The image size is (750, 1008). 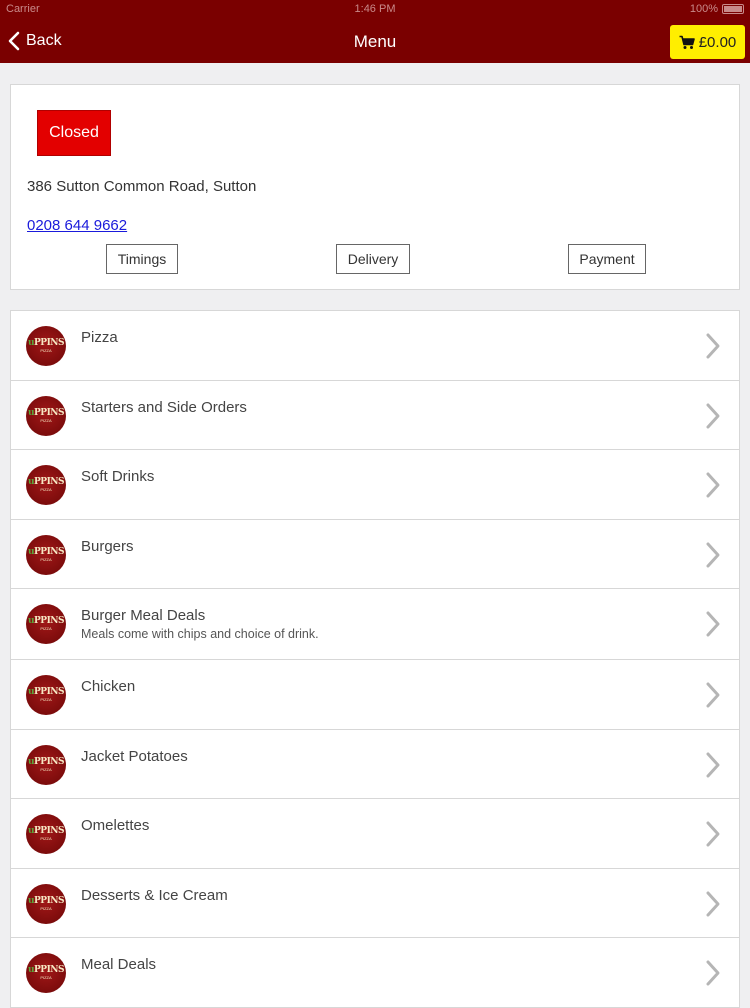 What do you see at coordinates (118, 476) in the screenshot?
I see `category-title: Soft Drinks` at bounding box center [118, 476].